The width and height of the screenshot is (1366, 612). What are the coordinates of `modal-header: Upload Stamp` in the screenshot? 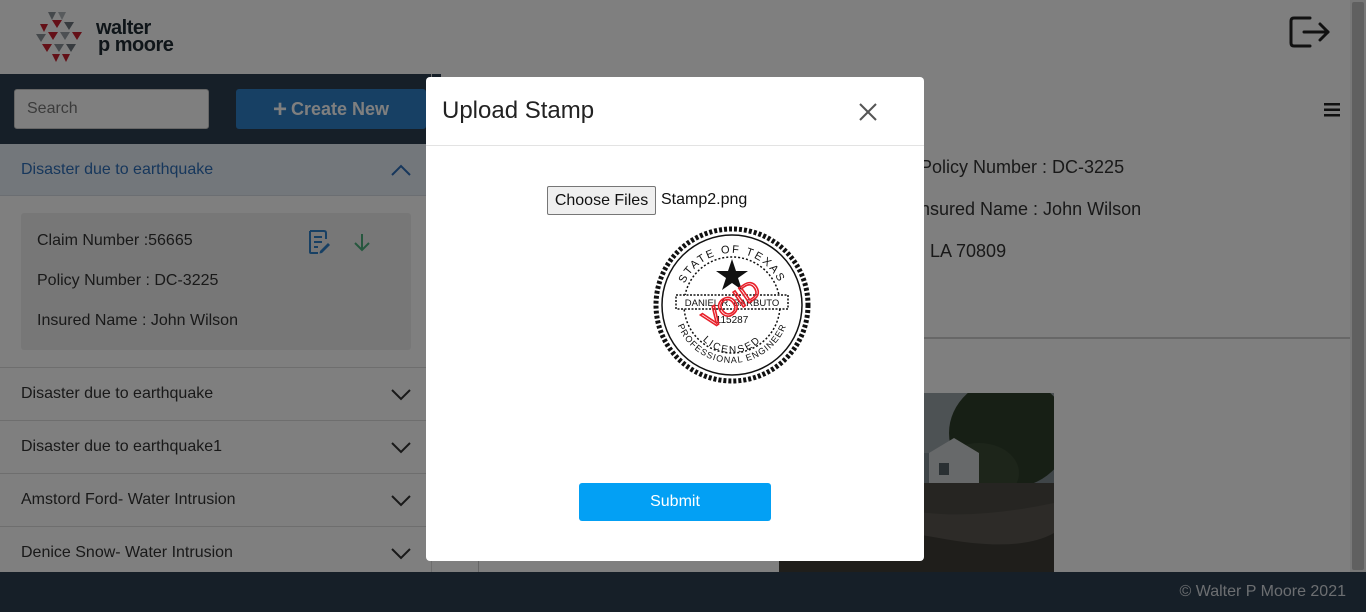 It's located at (675, 111).